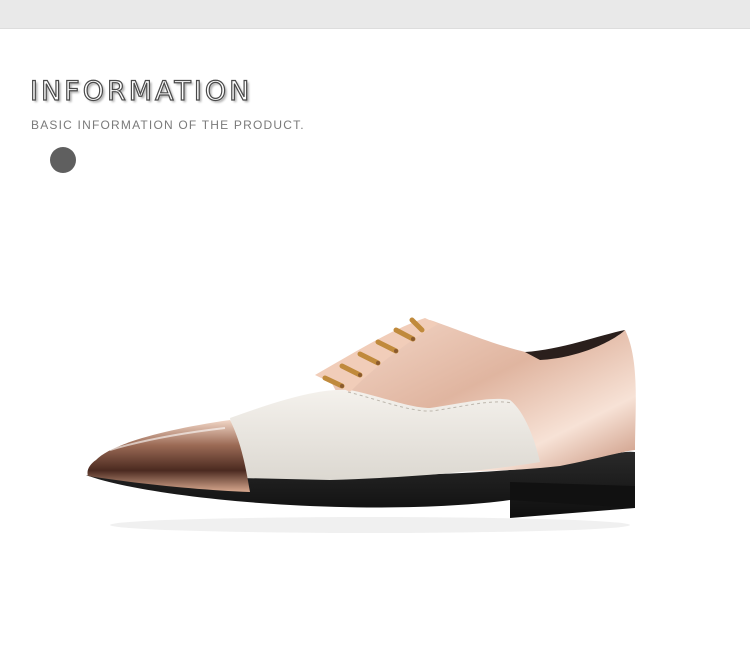 This screenshot has height=655, width=750. Describe the element at coordinates (63, 160) in the screenshot. I see `decorative-dot` at that location.